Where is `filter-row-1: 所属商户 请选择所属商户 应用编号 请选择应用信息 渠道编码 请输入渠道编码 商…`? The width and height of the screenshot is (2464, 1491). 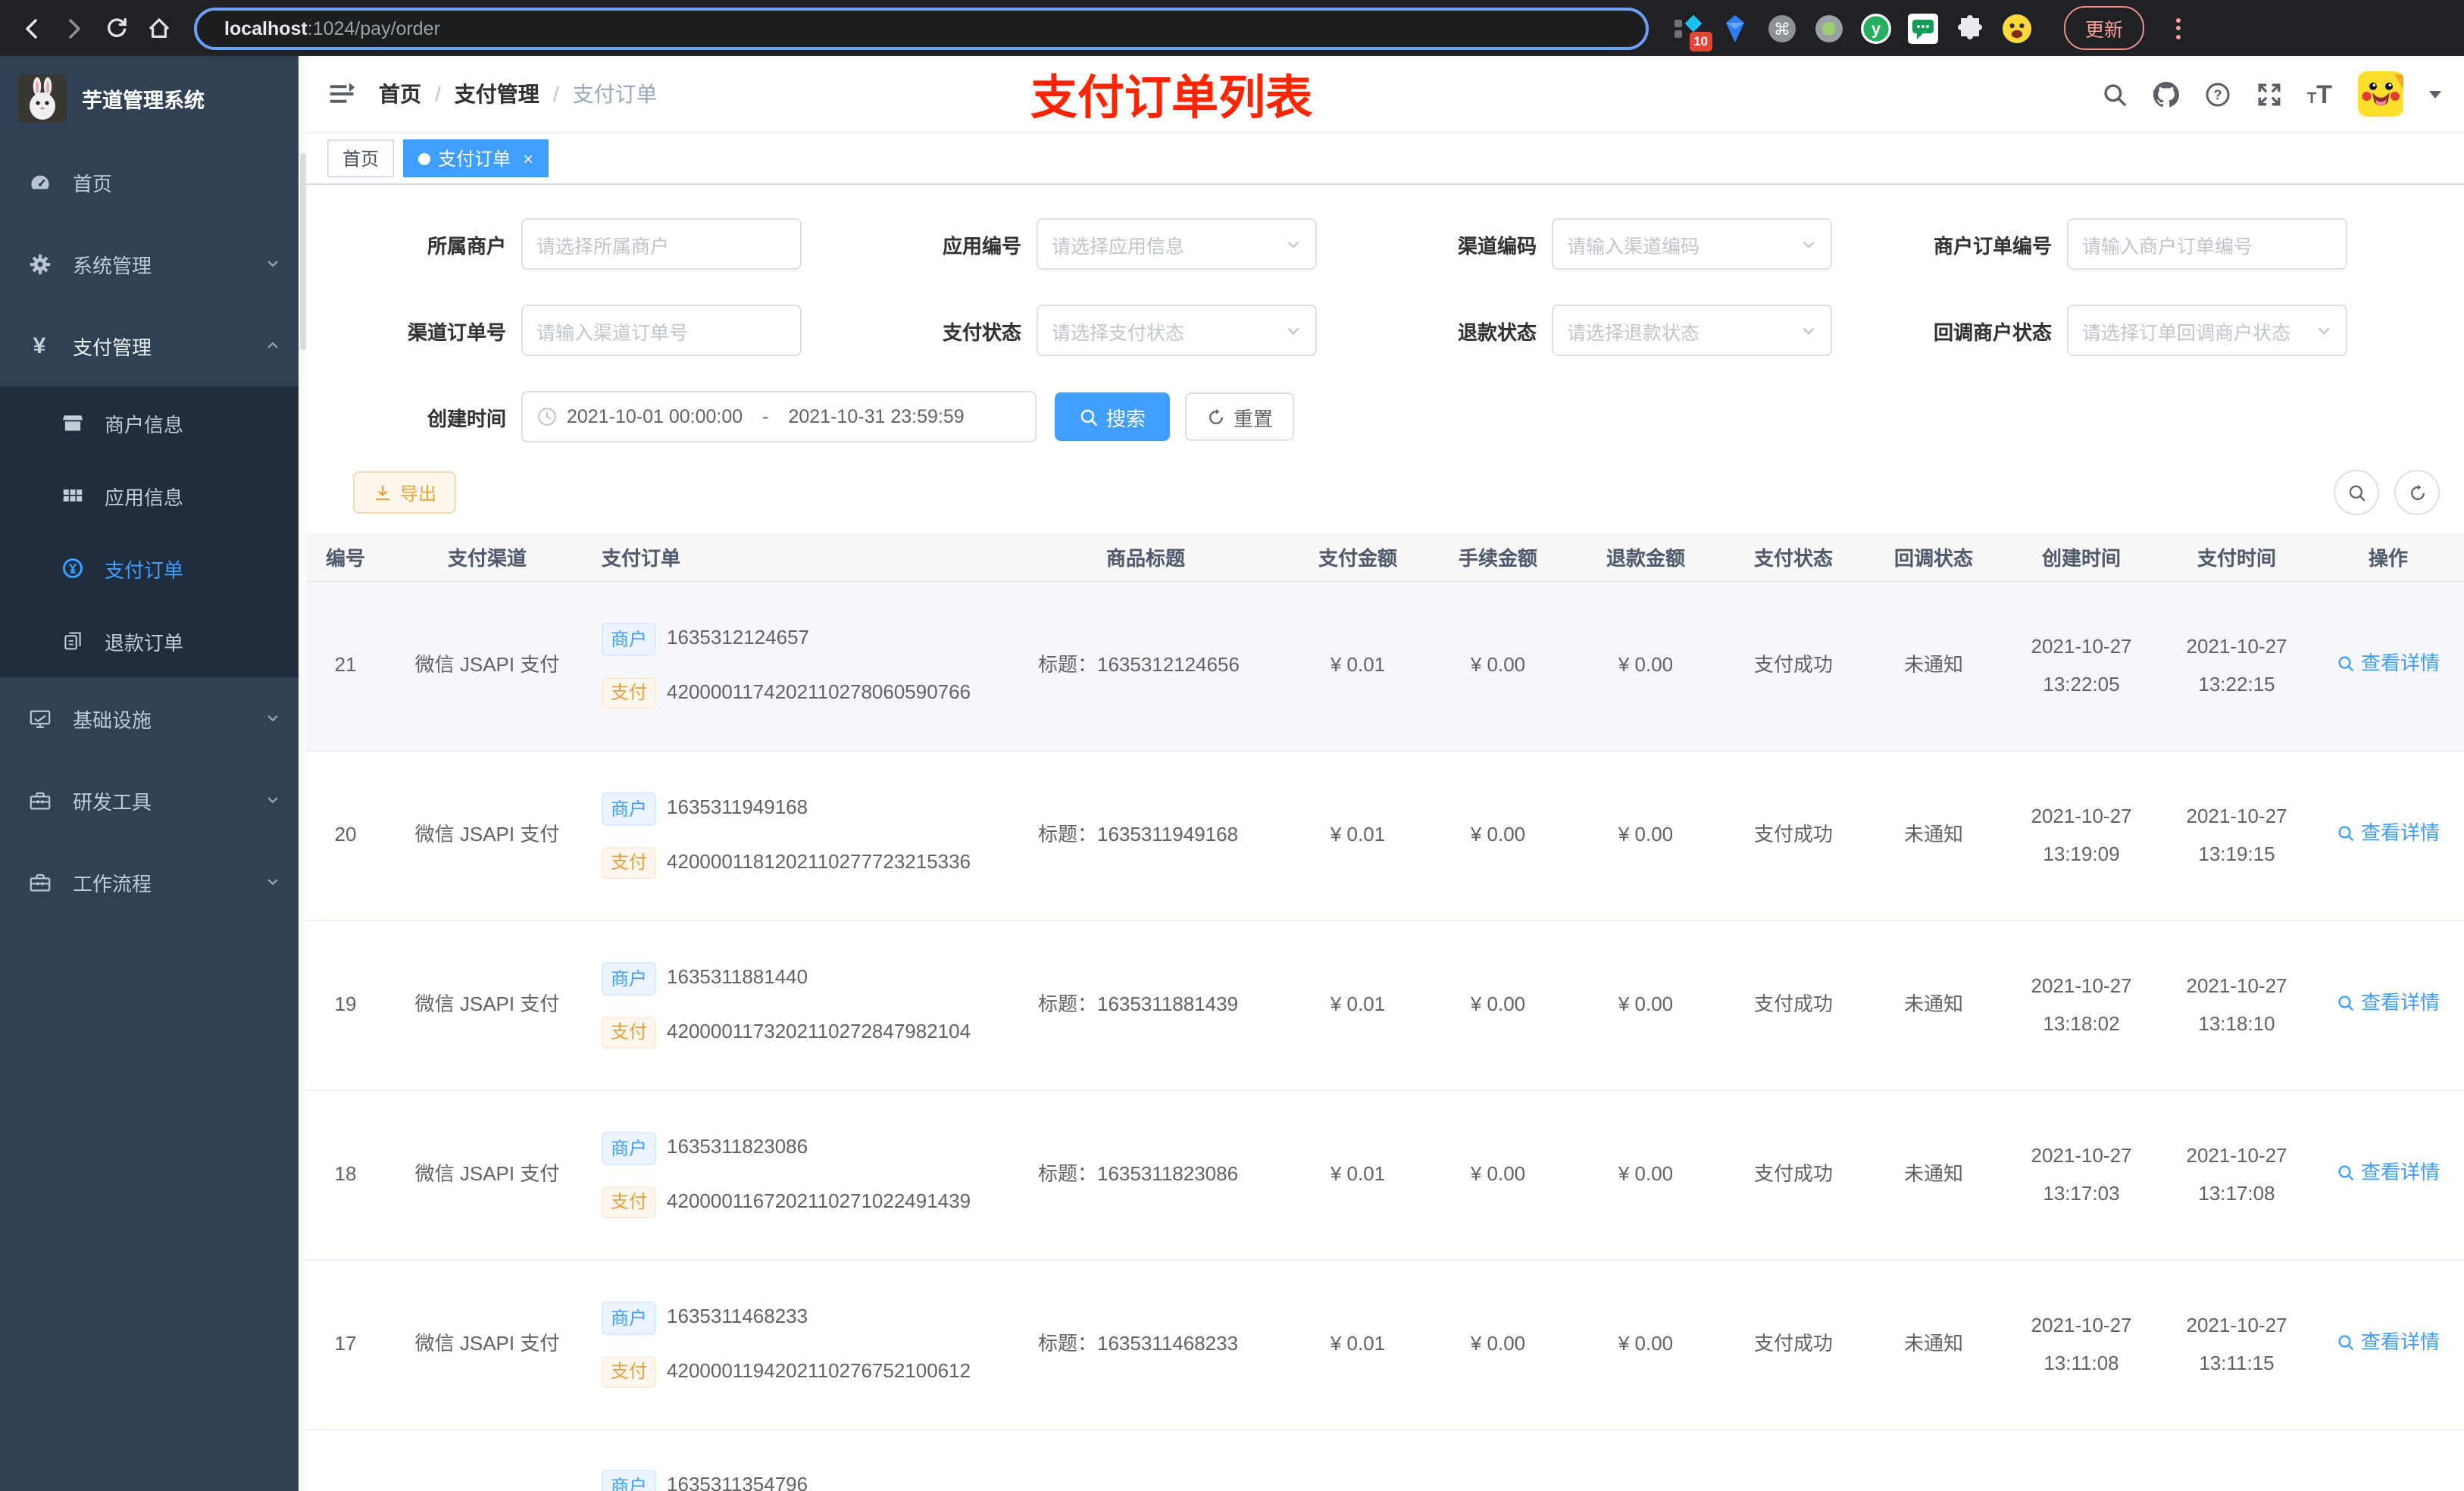
filter-row-1: 所属商户 请选择所属商户 应用编号 请选择应用信息 渠道编码 请输入渠道编码 商… is located at coordinates (1385, 244).